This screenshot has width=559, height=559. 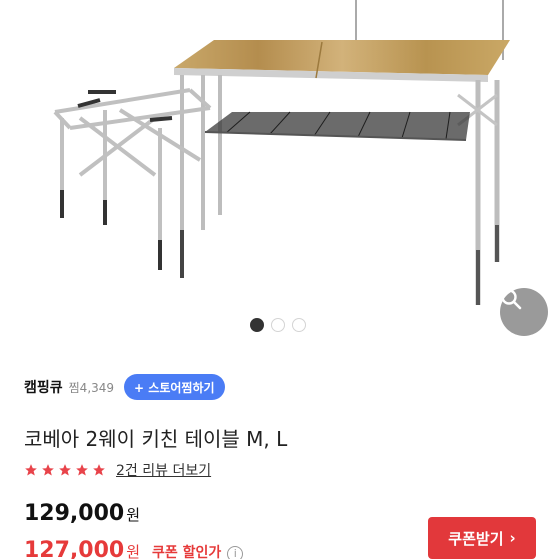 I want to click on store-info: 캠핑큐 찜4,349 + 스토어찜하기, so click(x=124, y=387).